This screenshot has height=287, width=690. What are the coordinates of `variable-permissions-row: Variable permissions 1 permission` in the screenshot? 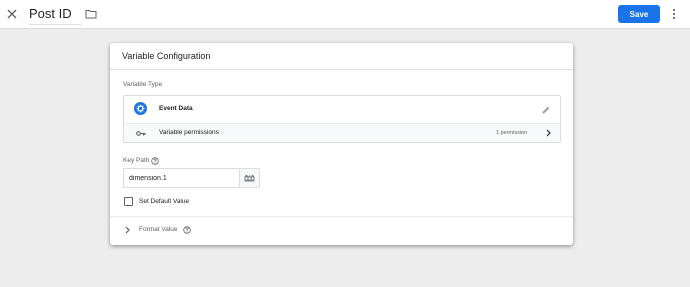 It's located at (342, 132).